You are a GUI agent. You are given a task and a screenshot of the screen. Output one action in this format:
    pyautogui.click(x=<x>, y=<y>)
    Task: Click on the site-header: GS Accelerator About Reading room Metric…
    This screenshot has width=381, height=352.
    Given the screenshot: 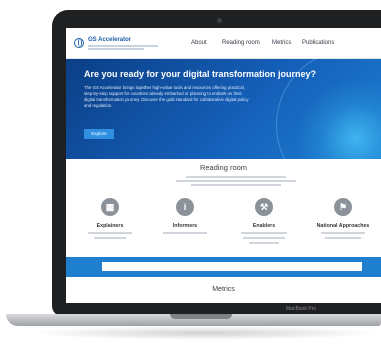 What is the action you would take?
    pyautogui.click(x=223, y=43)
    